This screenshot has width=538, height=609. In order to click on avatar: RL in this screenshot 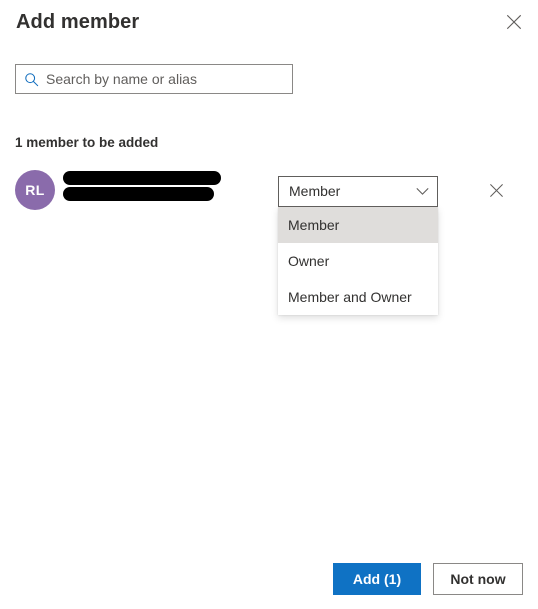, I will do `click(35, 190)`.